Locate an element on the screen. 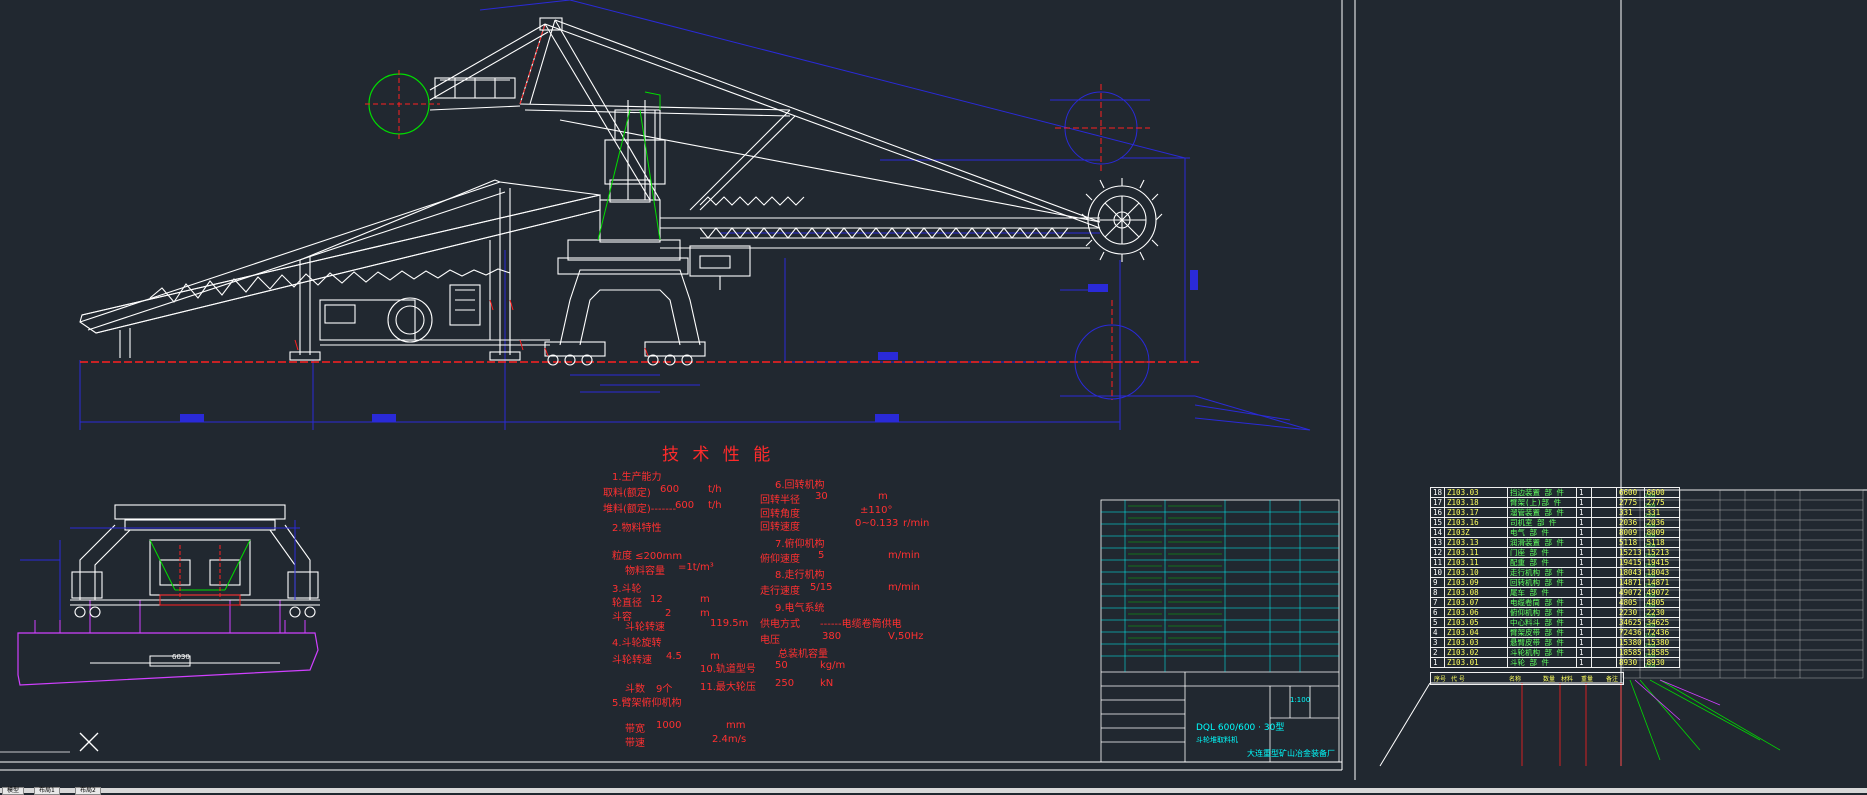 The width and height of the screenshot is (1867, 795). parts-list-cell: 9 is located at coordinates (1437, 582).